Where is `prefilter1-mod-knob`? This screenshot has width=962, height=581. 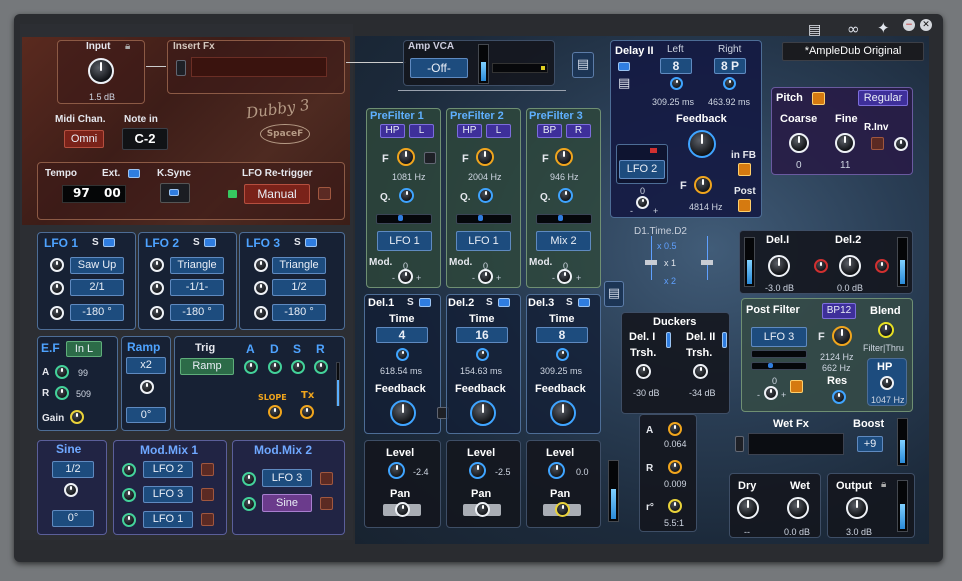
prefilter1-mod-knob is located at coordinates (405, 276).